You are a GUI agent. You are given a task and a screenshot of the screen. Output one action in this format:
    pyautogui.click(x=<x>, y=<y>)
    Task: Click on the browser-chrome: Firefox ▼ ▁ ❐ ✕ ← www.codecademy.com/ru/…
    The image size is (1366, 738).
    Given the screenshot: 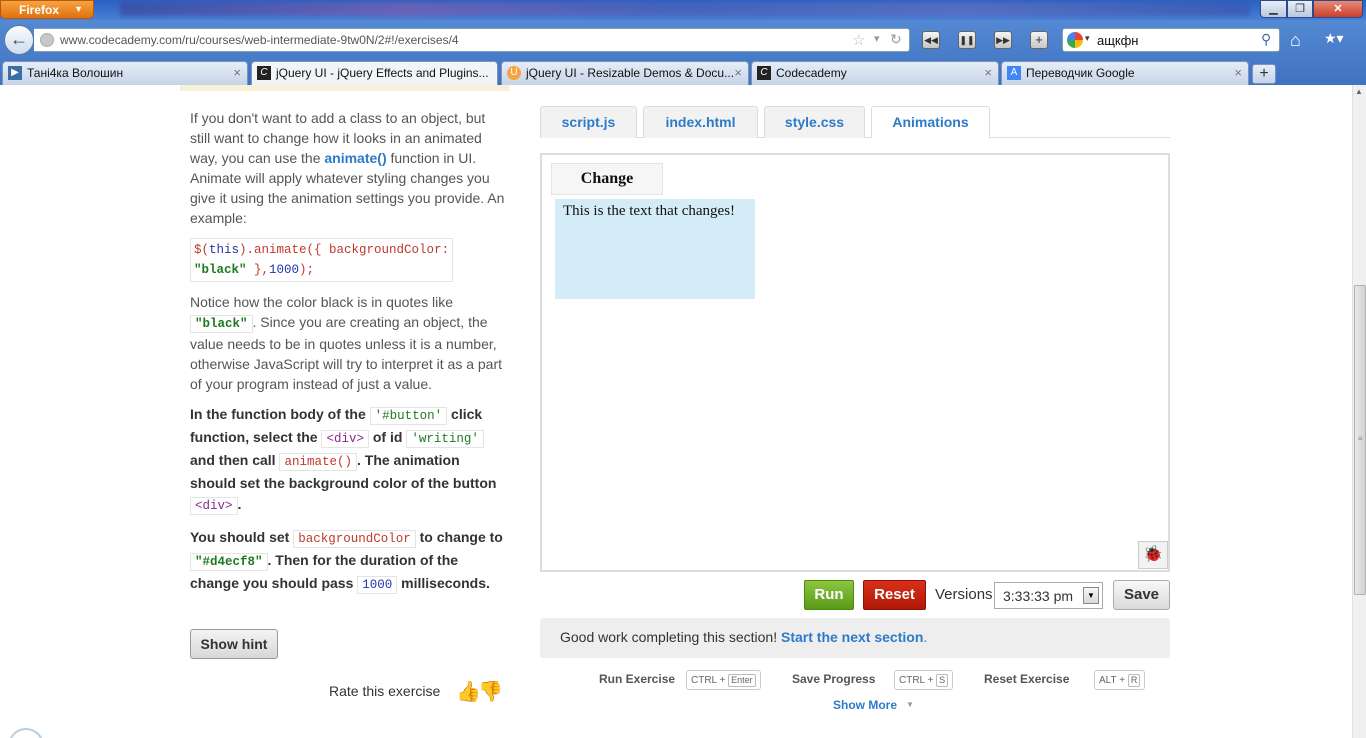 What is the action you would take?
    pyautogui.click(x=683, y=42)
    